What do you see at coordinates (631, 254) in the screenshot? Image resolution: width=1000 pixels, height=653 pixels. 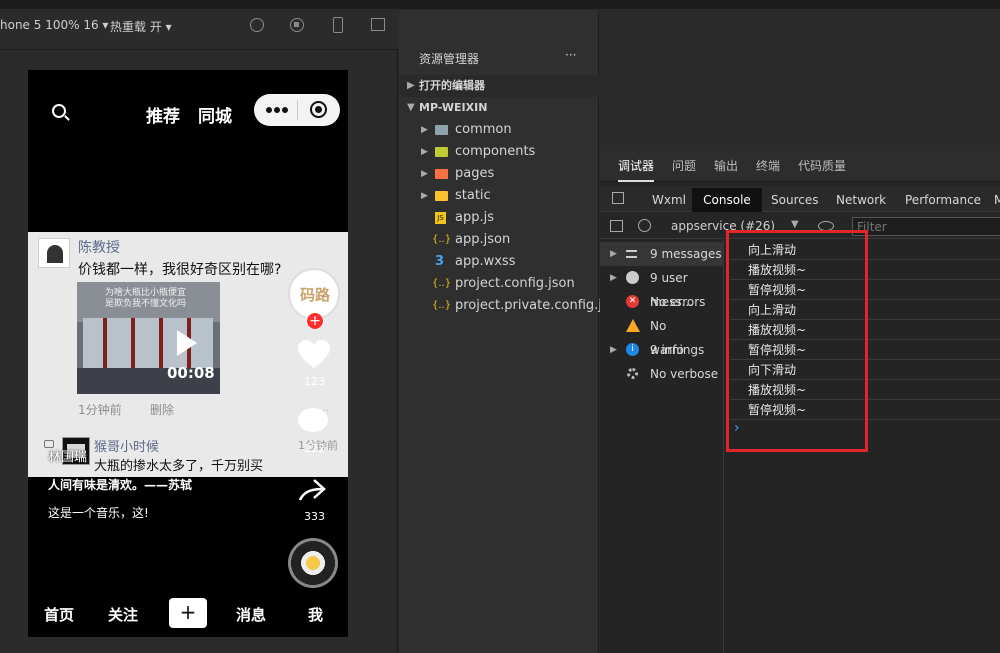 I see `list-icon` at bounding box center [631, 254].